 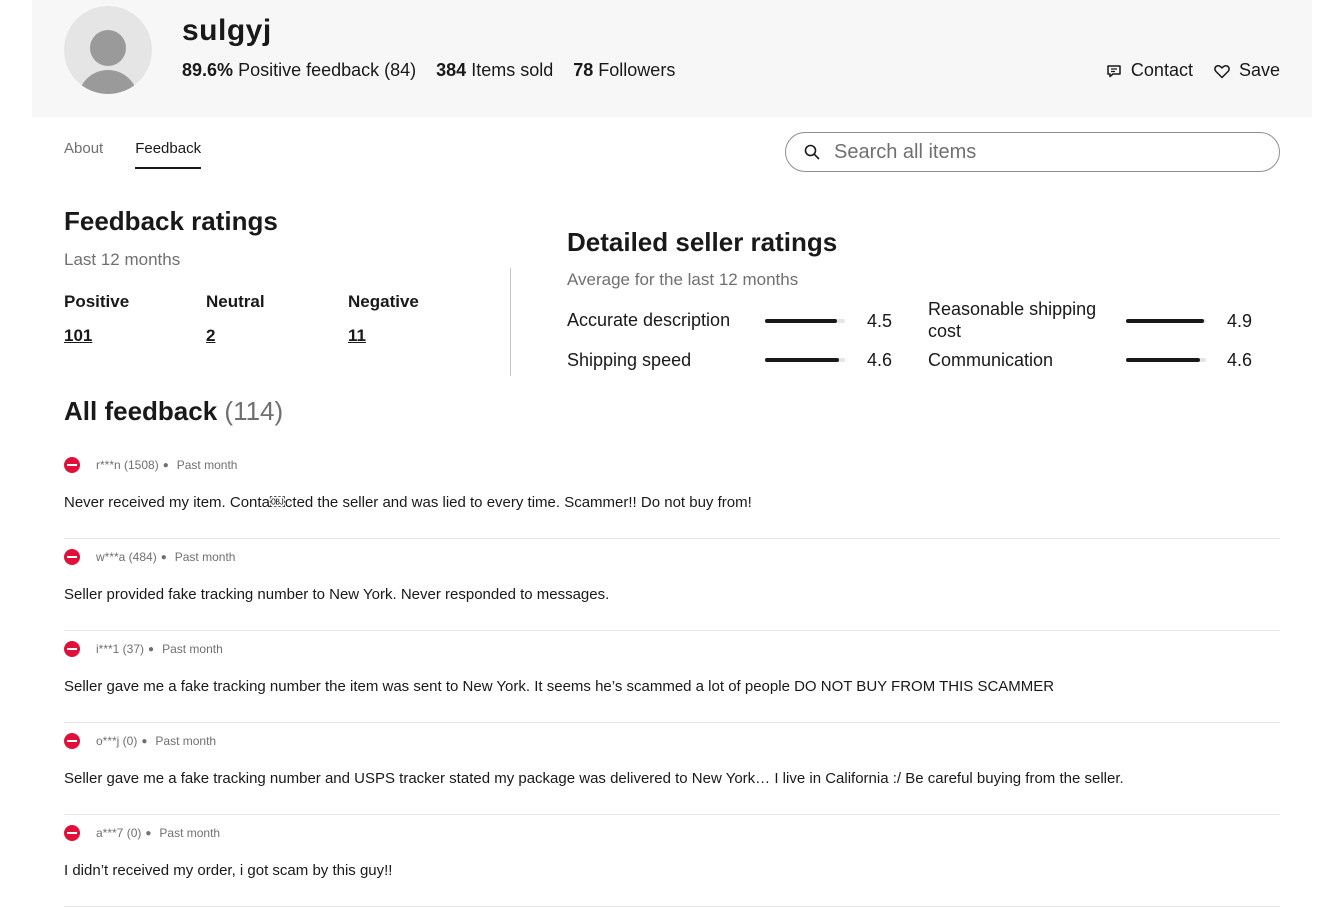 I want to click on tab-feedback: Feedback, so click(x=168, y=154).